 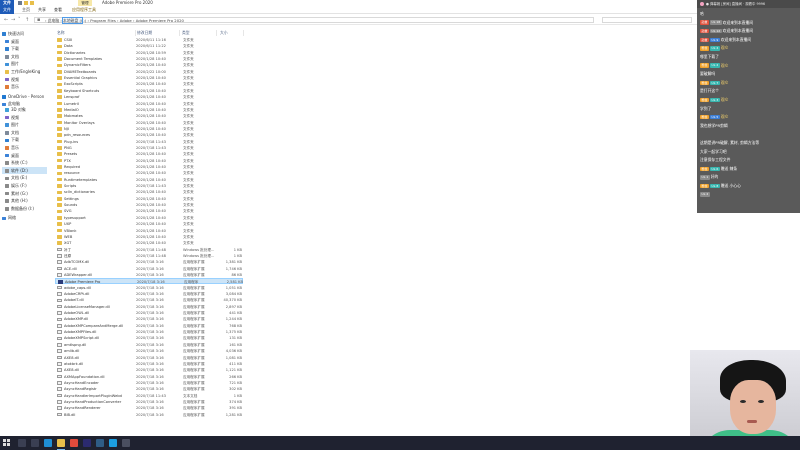 I want to click on nav-item: 素材 (G:), so click(x=27, y=193).